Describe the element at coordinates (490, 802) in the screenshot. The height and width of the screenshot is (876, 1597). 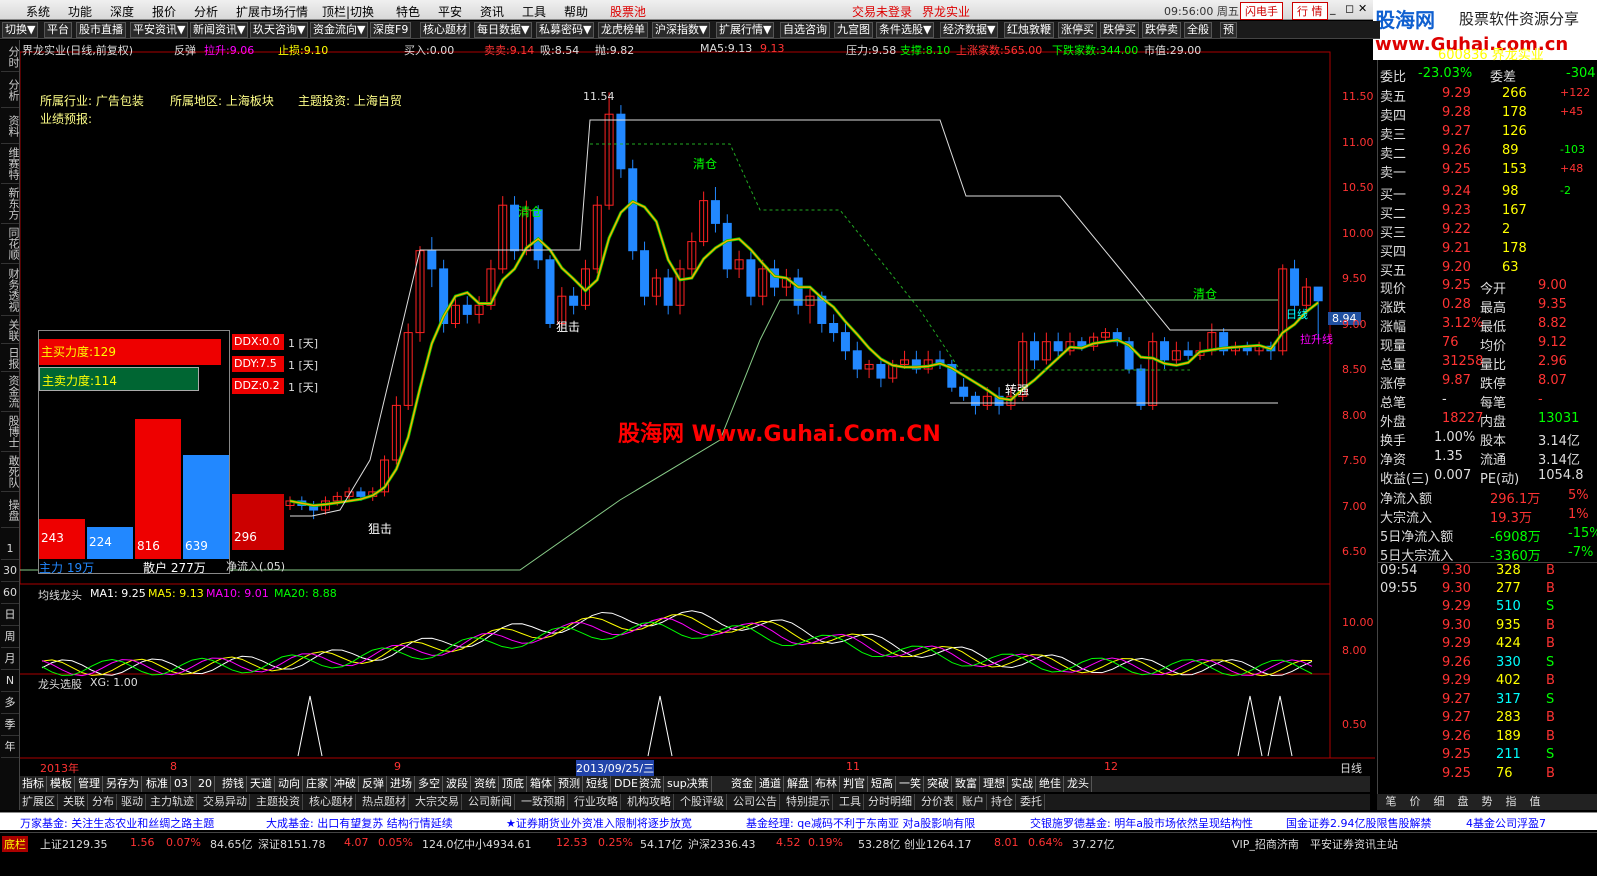
I see `extension-tab: 公司新闻` at that location.